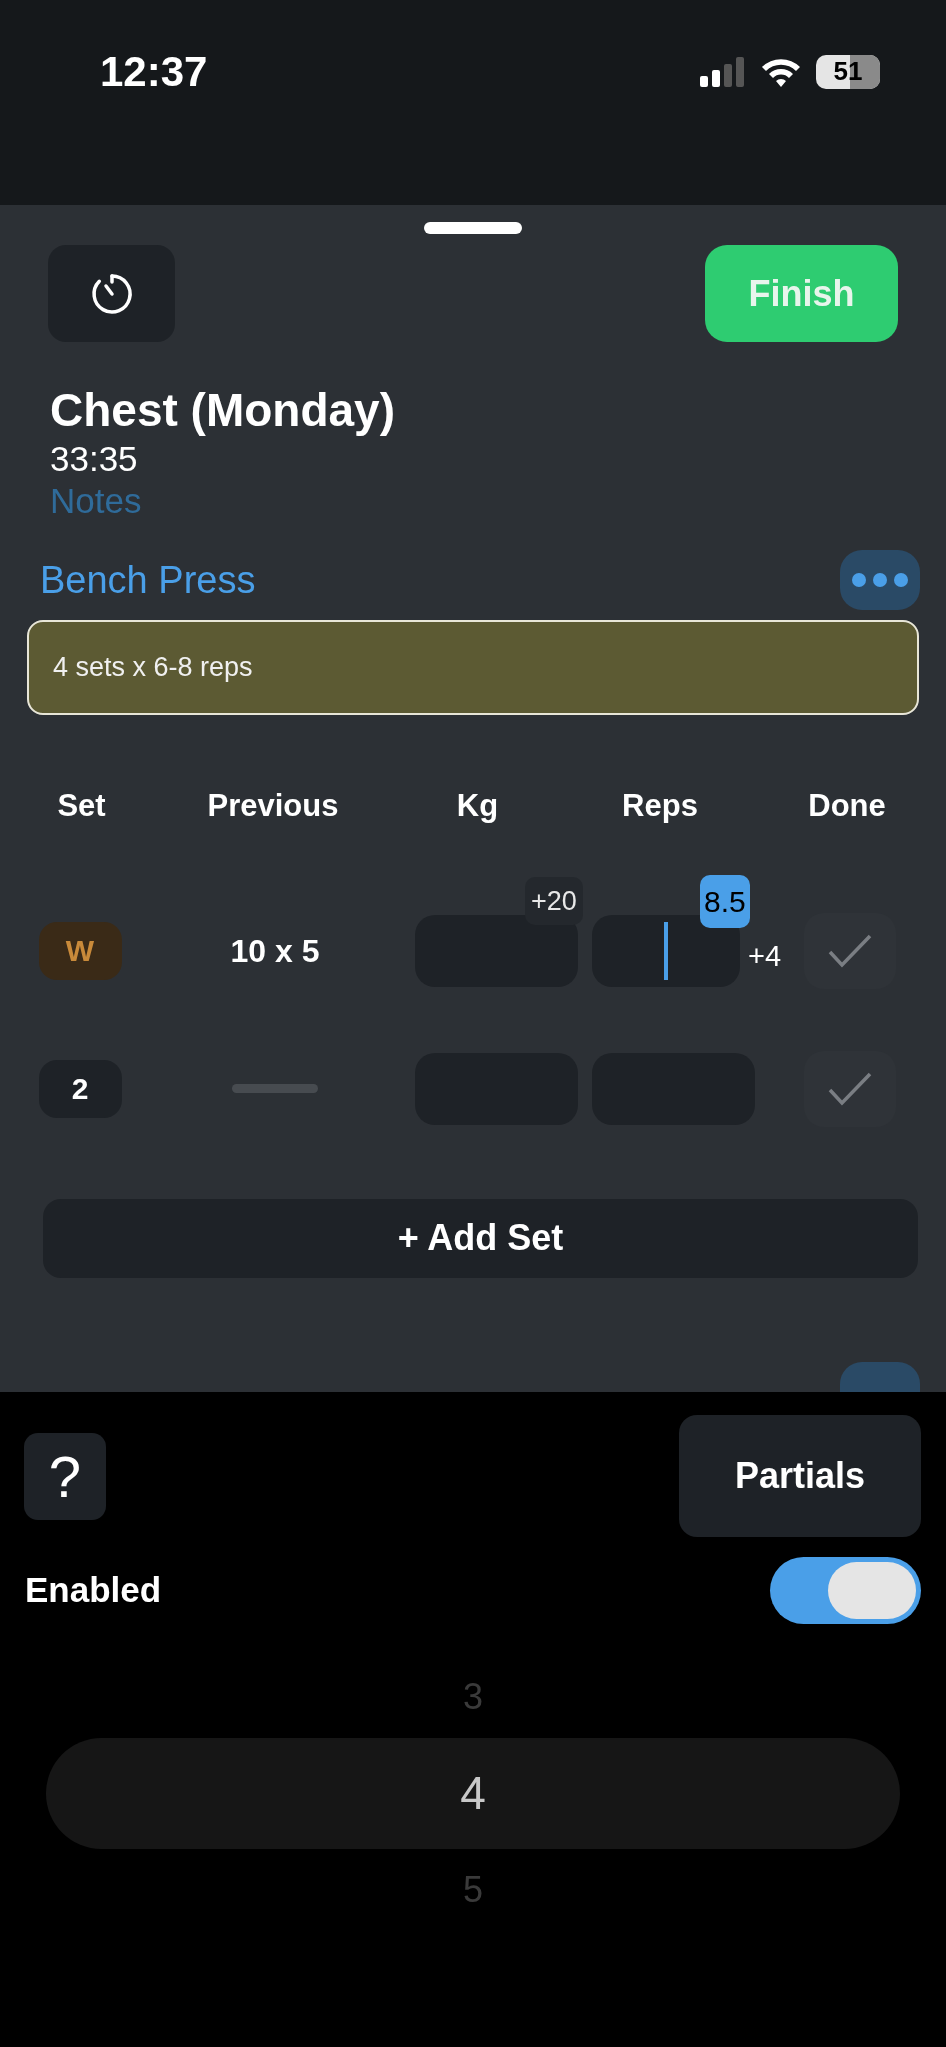 Image resolution: width=946 pixels, height=2047 pixels. I want to click on previous-value: 10 x 5, so click(275, 951).